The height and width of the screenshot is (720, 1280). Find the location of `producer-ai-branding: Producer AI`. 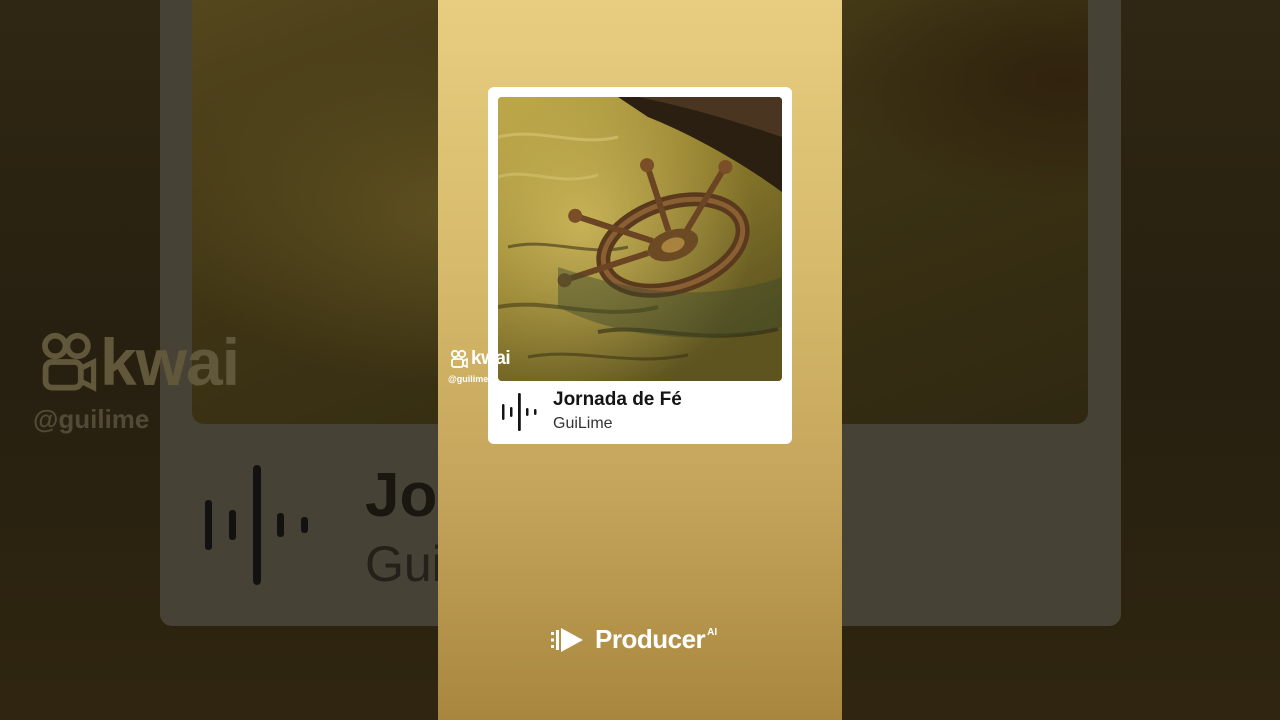

producer-ai-branding: Producer AI is located at coordinates (634, 639).